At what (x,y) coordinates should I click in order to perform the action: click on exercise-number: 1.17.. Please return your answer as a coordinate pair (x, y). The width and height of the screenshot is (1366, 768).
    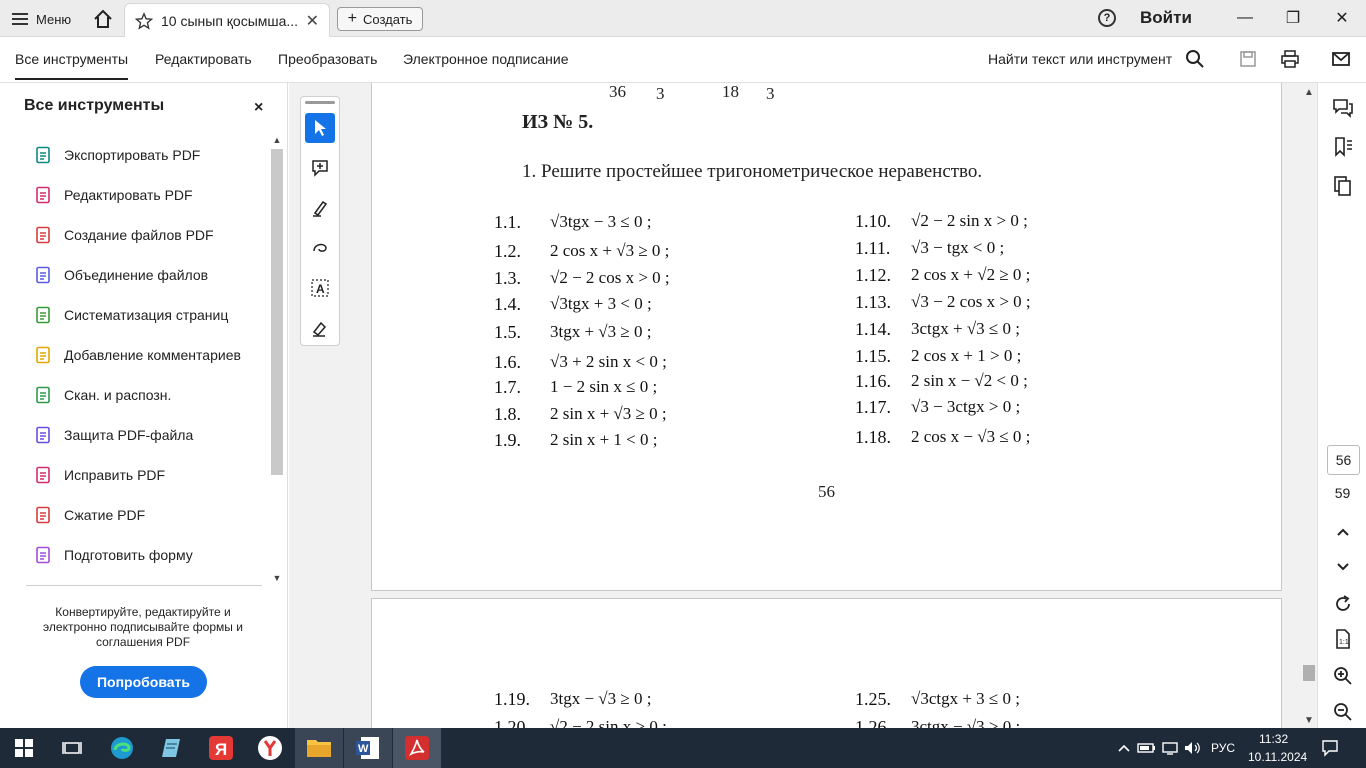
    Looking at the image, I should click on (873, 407).